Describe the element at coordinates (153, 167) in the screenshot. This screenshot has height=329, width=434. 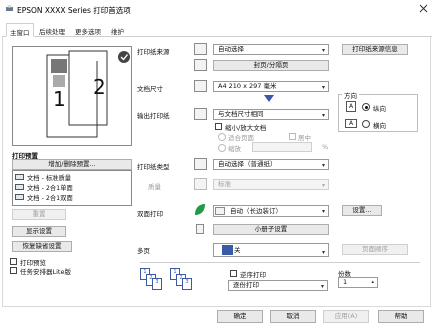
I see `paper-type-label: 打印纸类型` at that location.